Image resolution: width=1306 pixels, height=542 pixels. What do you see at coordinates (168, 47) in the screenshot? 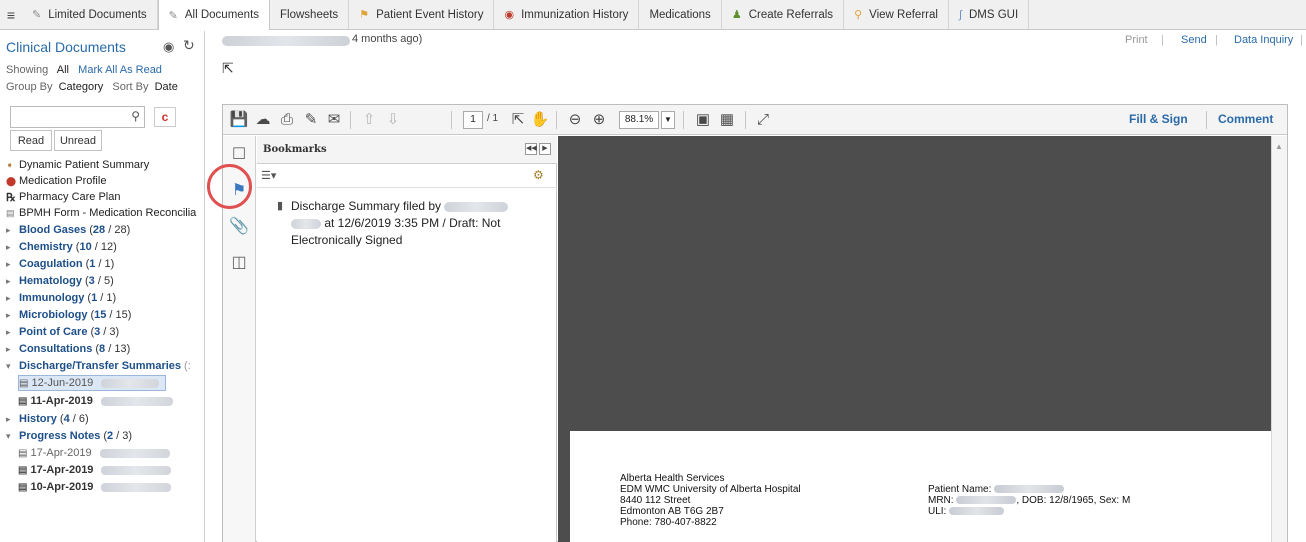
I see `eye-icon: ◉` at bounding box center [168, 47].